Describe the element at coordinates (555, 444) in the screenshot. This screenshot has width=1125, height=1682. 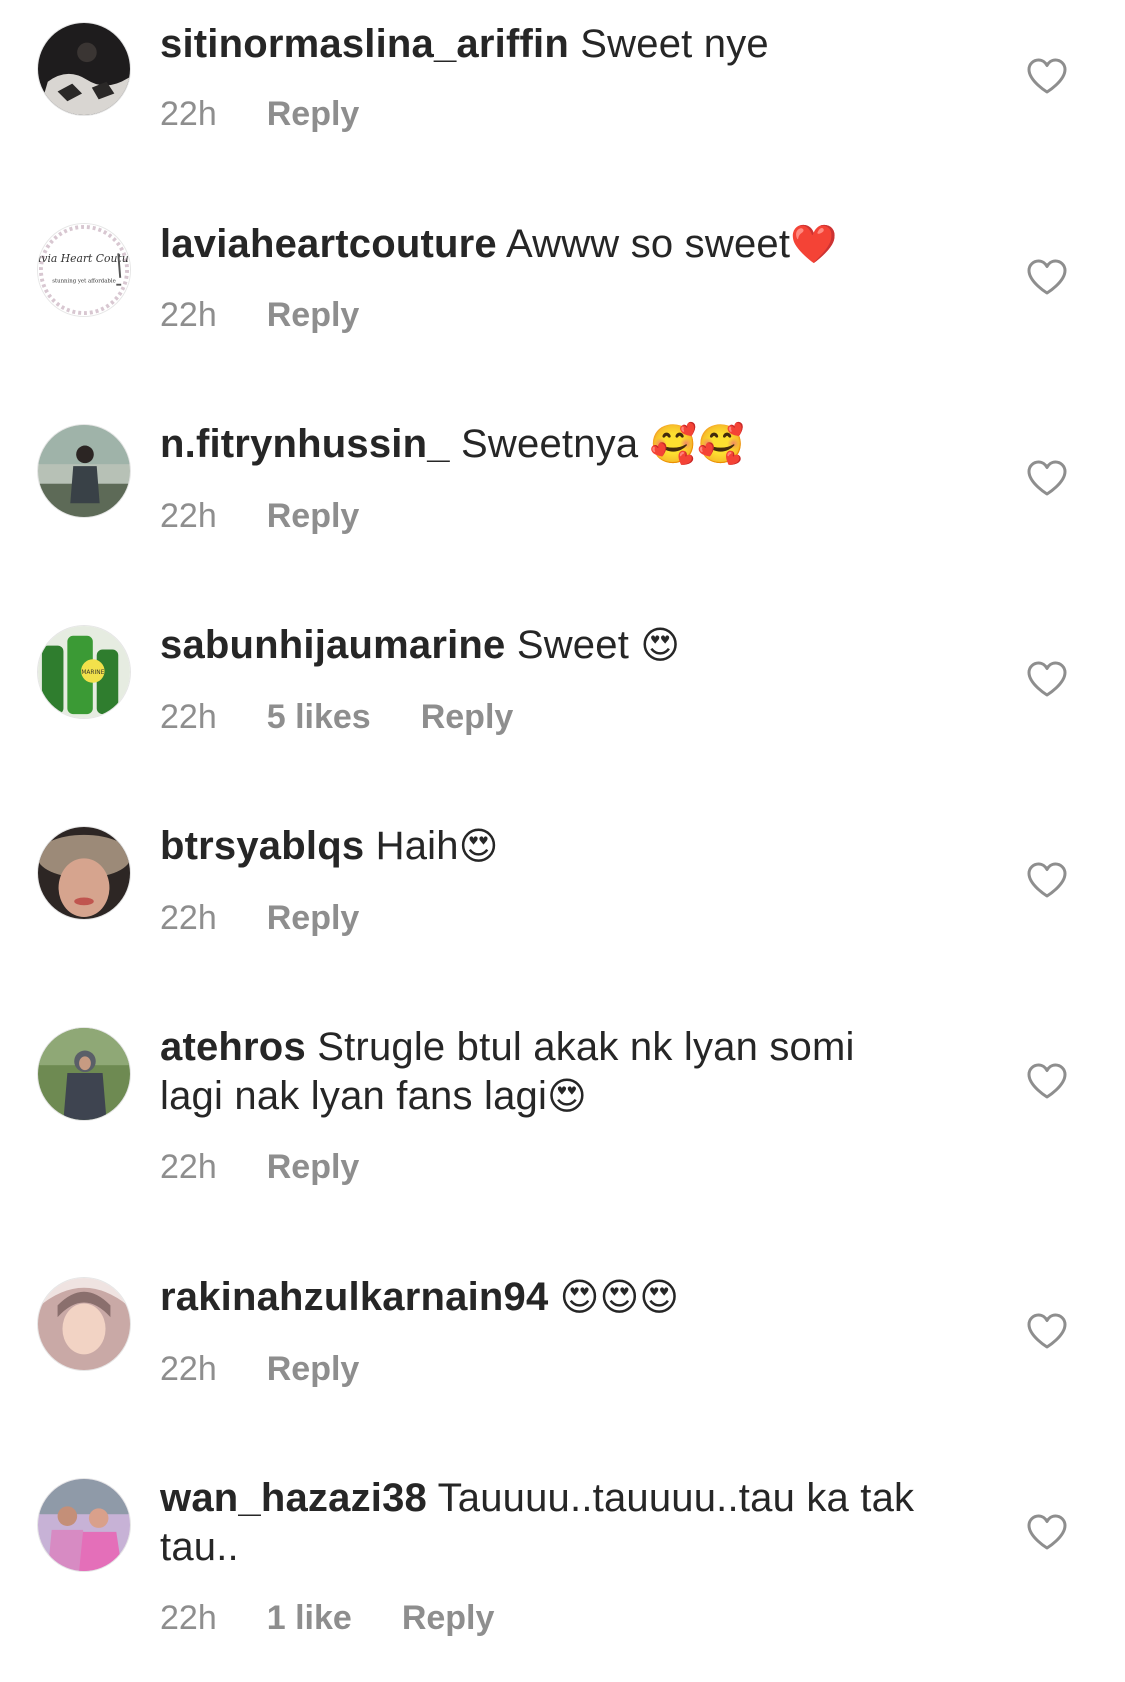
I see `comment-body: Sweetnya` at that location.